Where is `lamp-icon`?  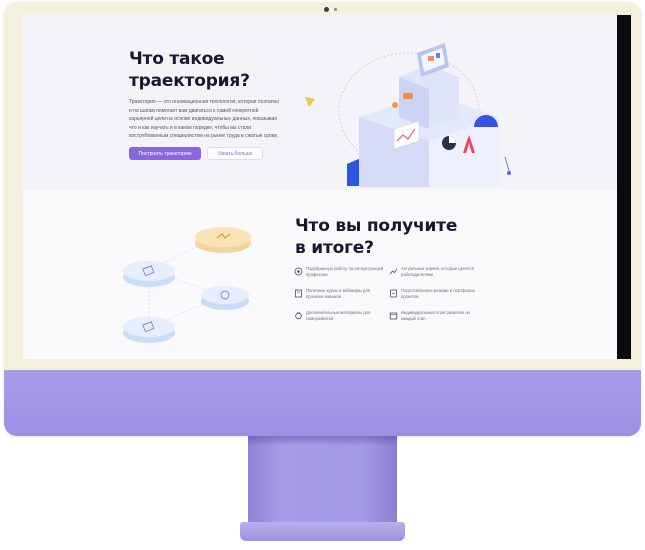
lamp-icon is located at coordinates (509, 173).